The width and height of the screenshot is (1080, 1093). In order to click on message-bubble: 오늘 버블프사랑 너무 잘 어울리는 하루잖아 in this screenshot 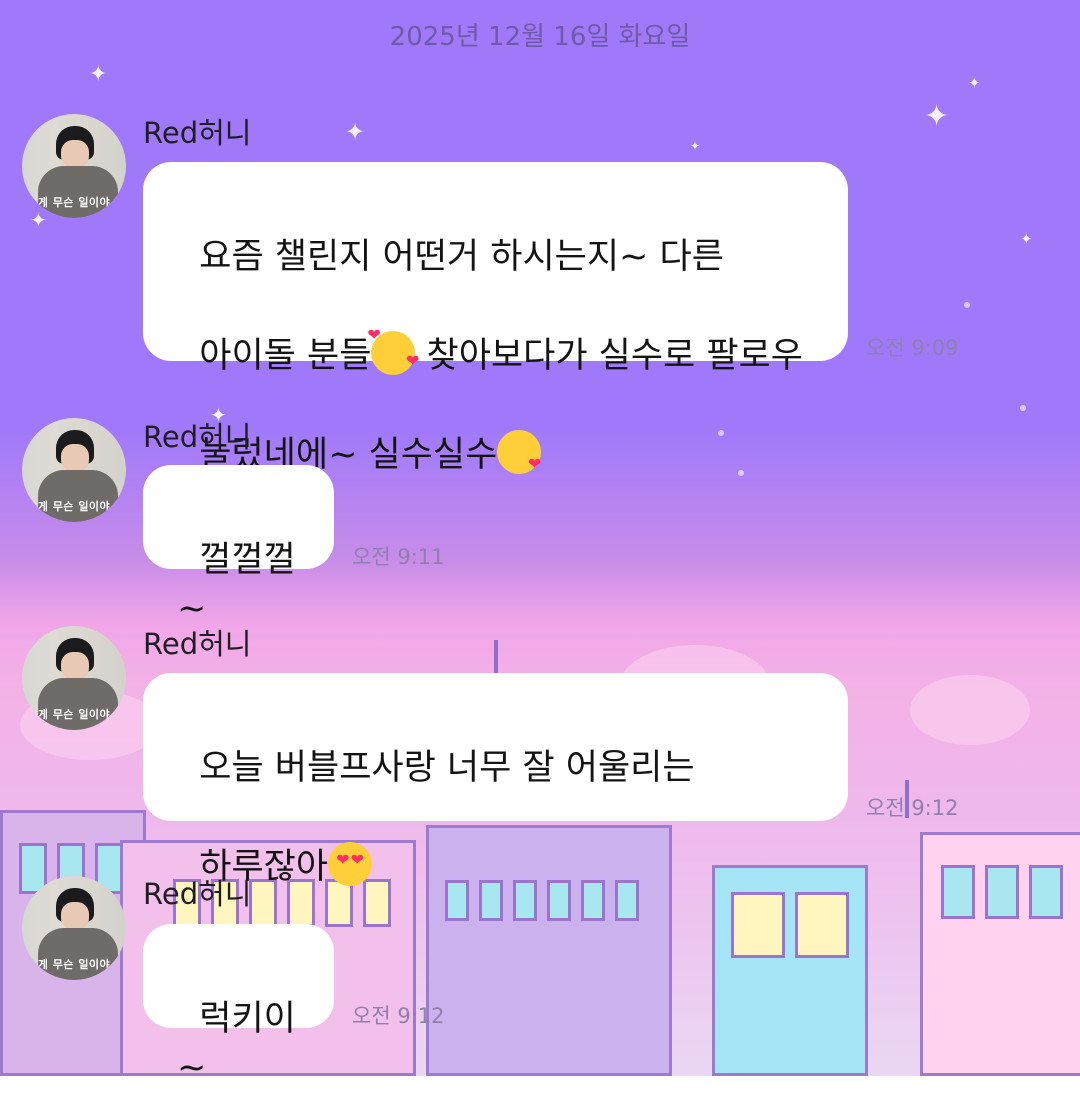, I will do `click(495, 780)`.